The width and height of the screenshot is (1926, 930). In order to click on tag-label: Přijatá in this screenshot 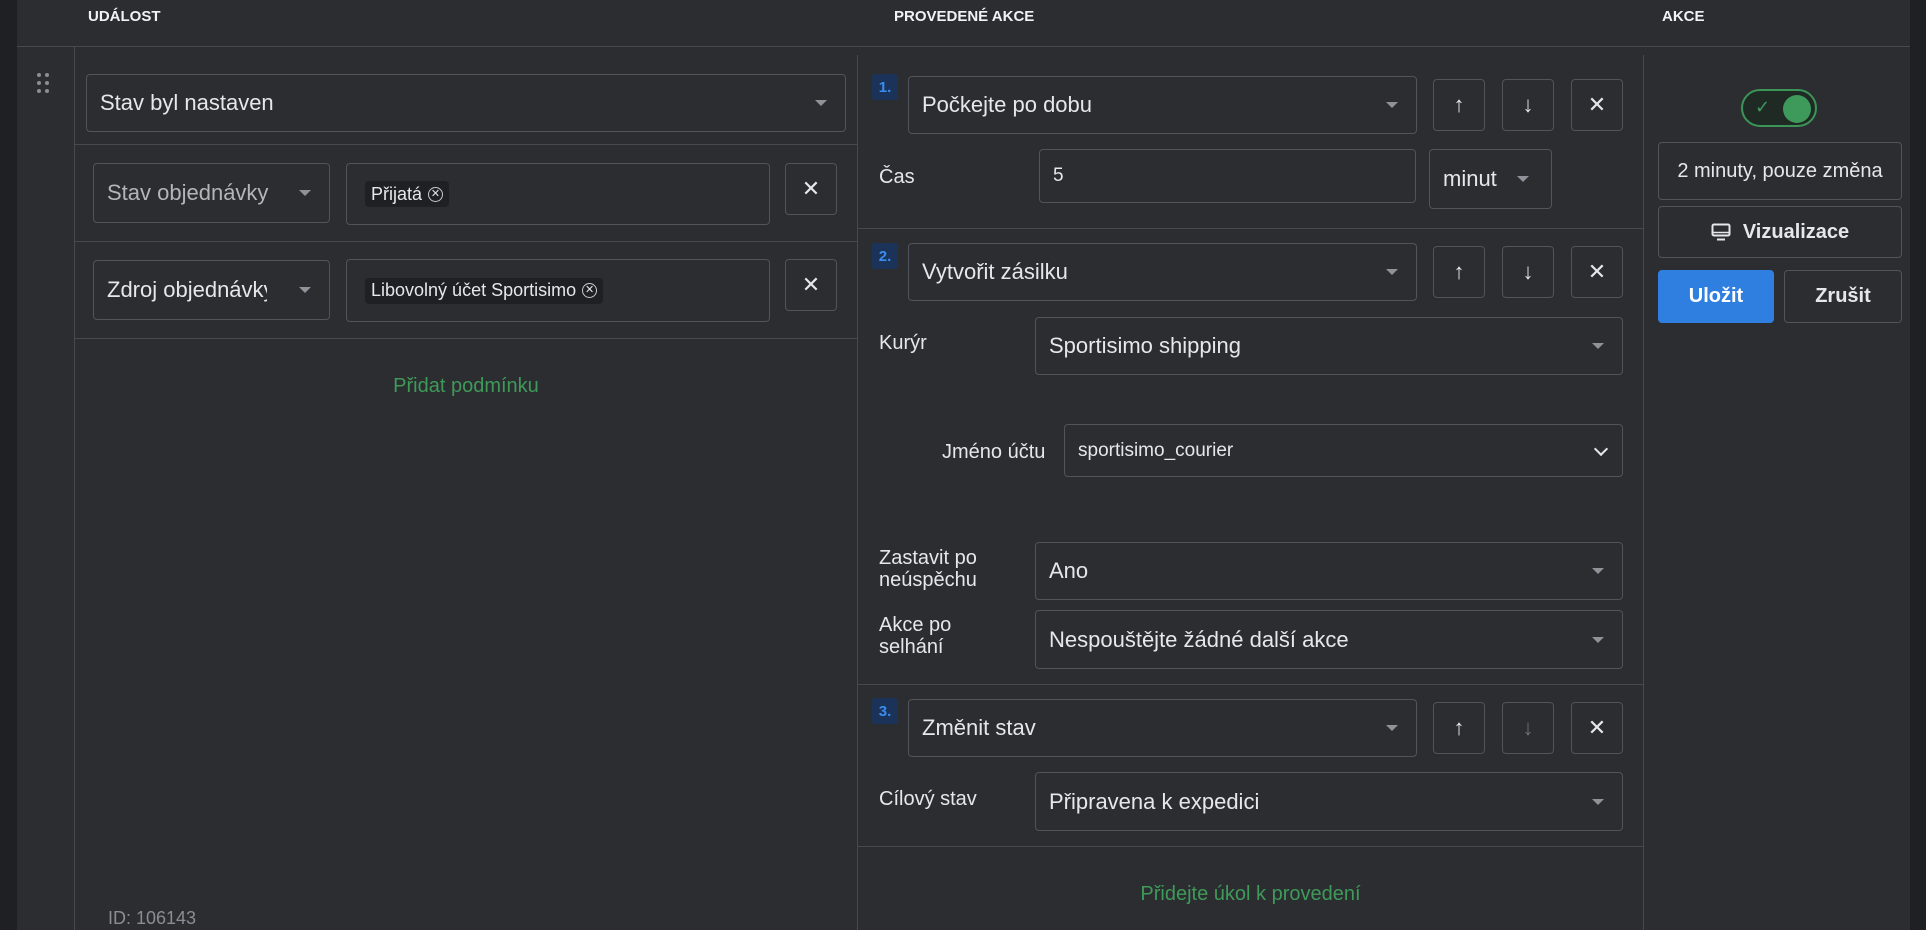, I will do `click(397, 193)`.